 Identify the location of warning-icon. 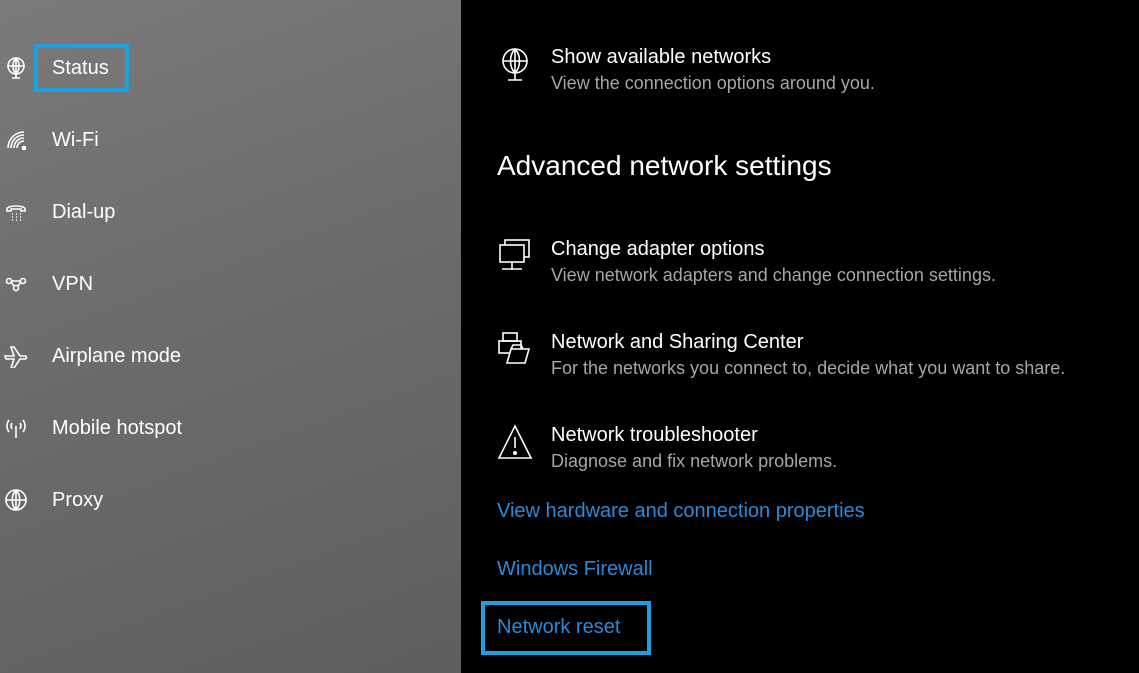
(515, 441).